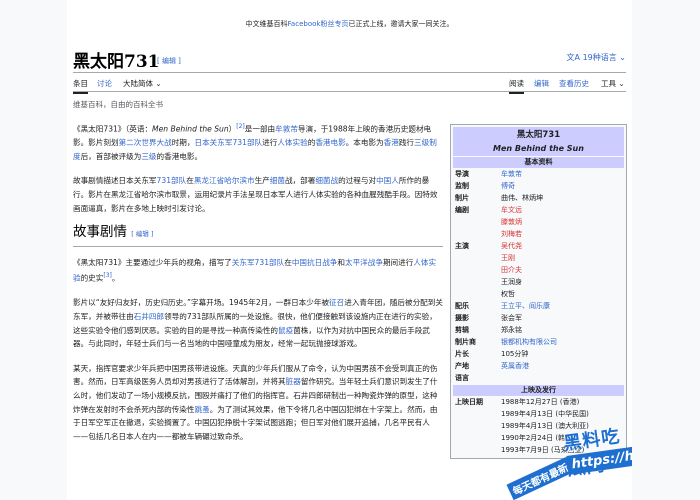  What do you see at coordinates (574, 83) in the screenshot?
I see `tab-history: 查看历史` at bounding box center [574, 83].